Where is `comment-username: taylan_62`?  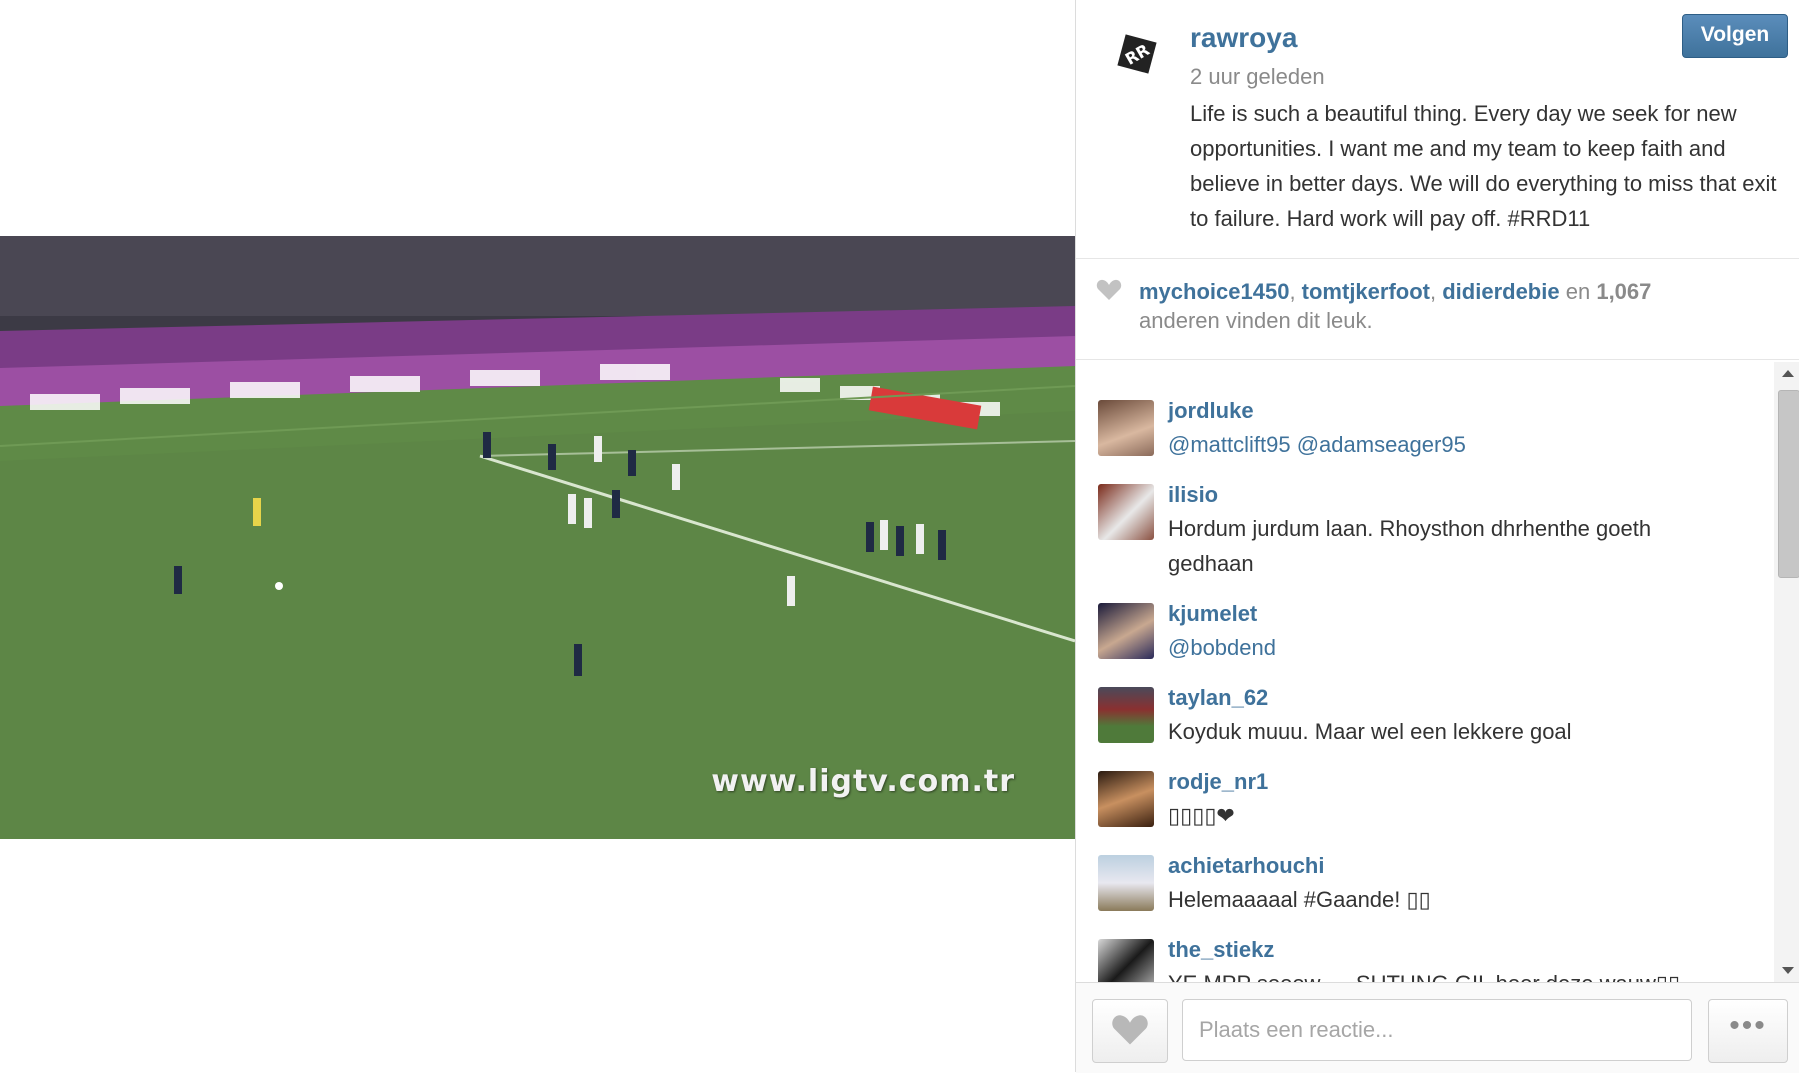 comment-username: taylan_62 is located at coordinates (1218, 698).